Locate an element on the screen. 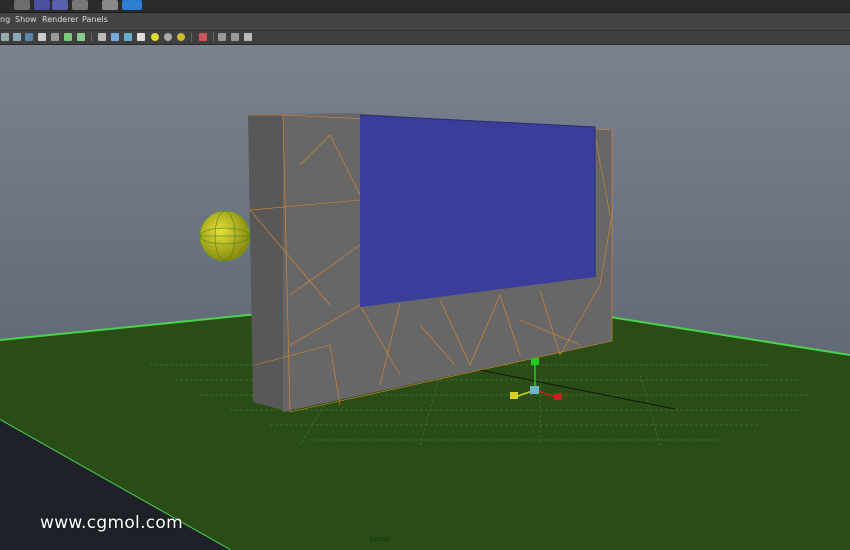 The height and width of the screenshot is (550, 850). select-icon is located at coordinates (203, 37).